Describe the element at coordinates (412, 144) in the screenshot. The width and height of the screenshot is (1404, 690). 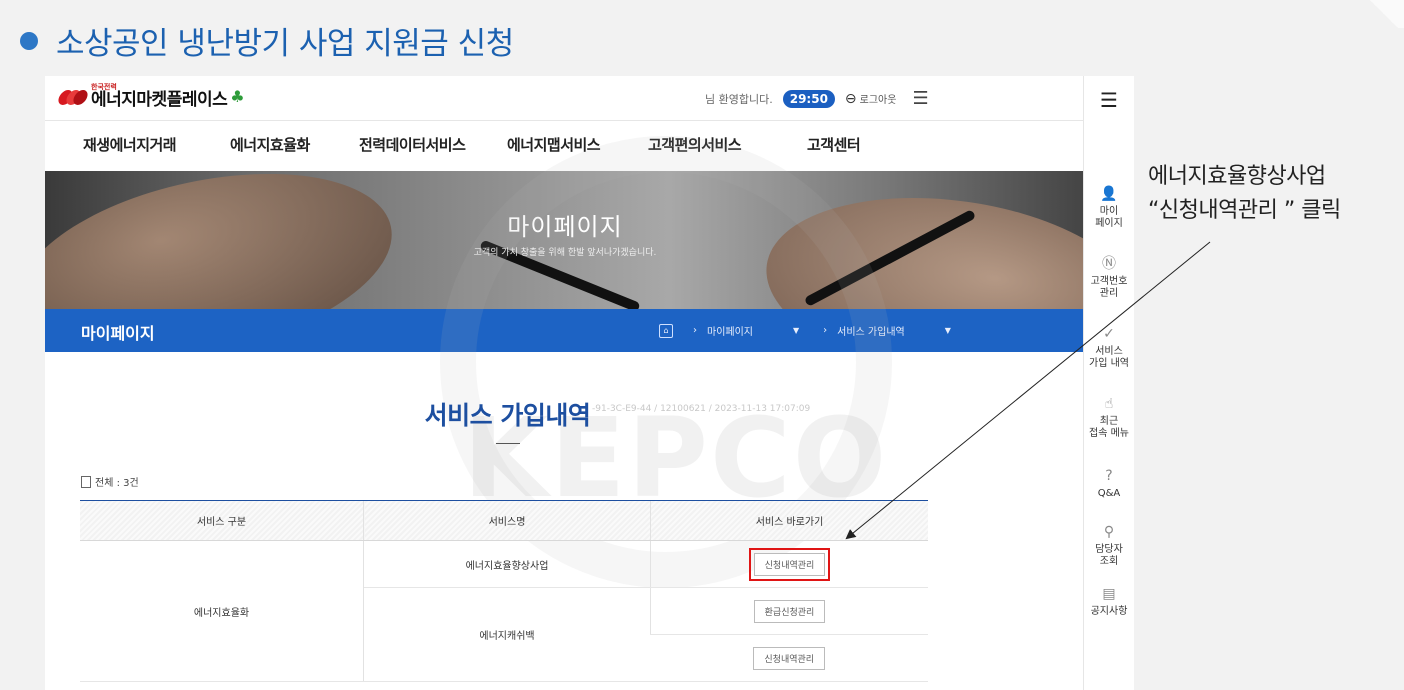
I see `gnb-item-power-data: 전력데이터서비스` at that location.